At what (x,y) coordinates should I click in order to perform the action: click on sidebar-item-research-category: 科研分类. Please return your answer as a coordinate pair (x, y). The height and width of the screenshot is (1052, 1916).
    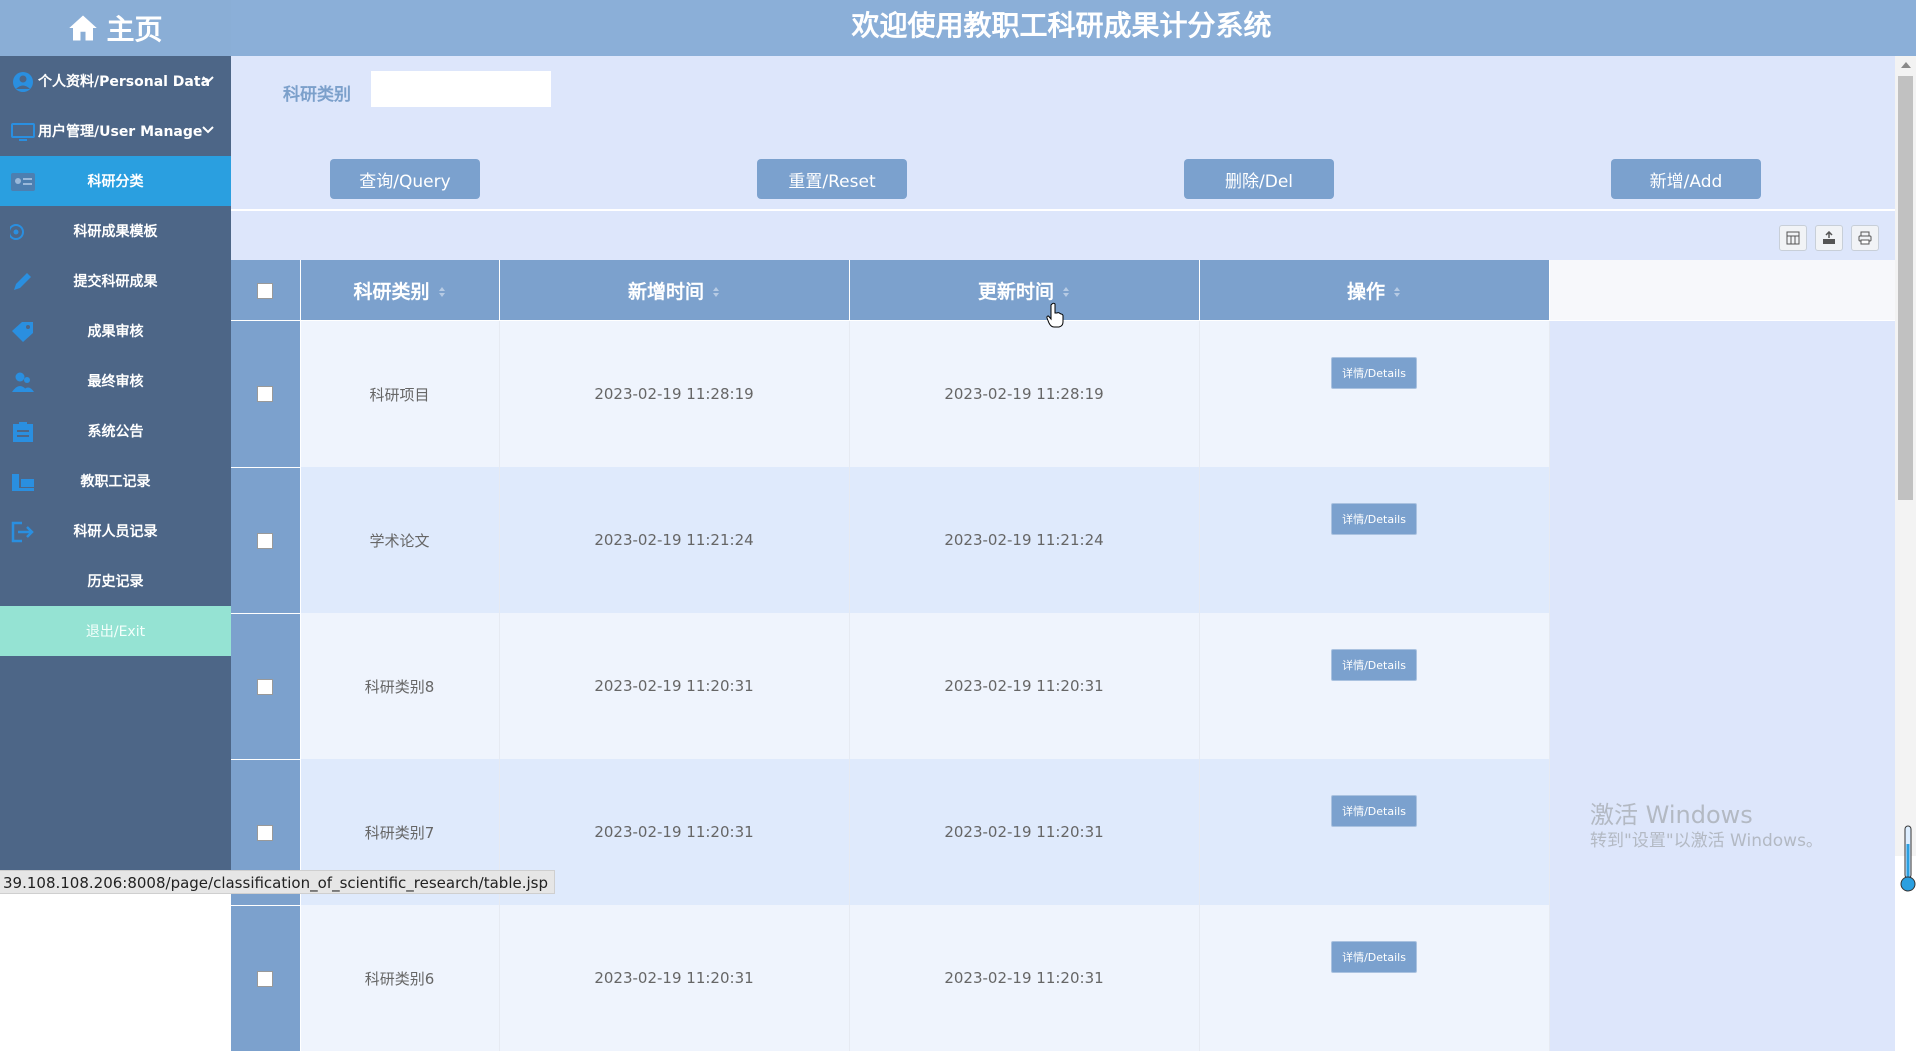
    Looking at the image, I should click on (115, 181).